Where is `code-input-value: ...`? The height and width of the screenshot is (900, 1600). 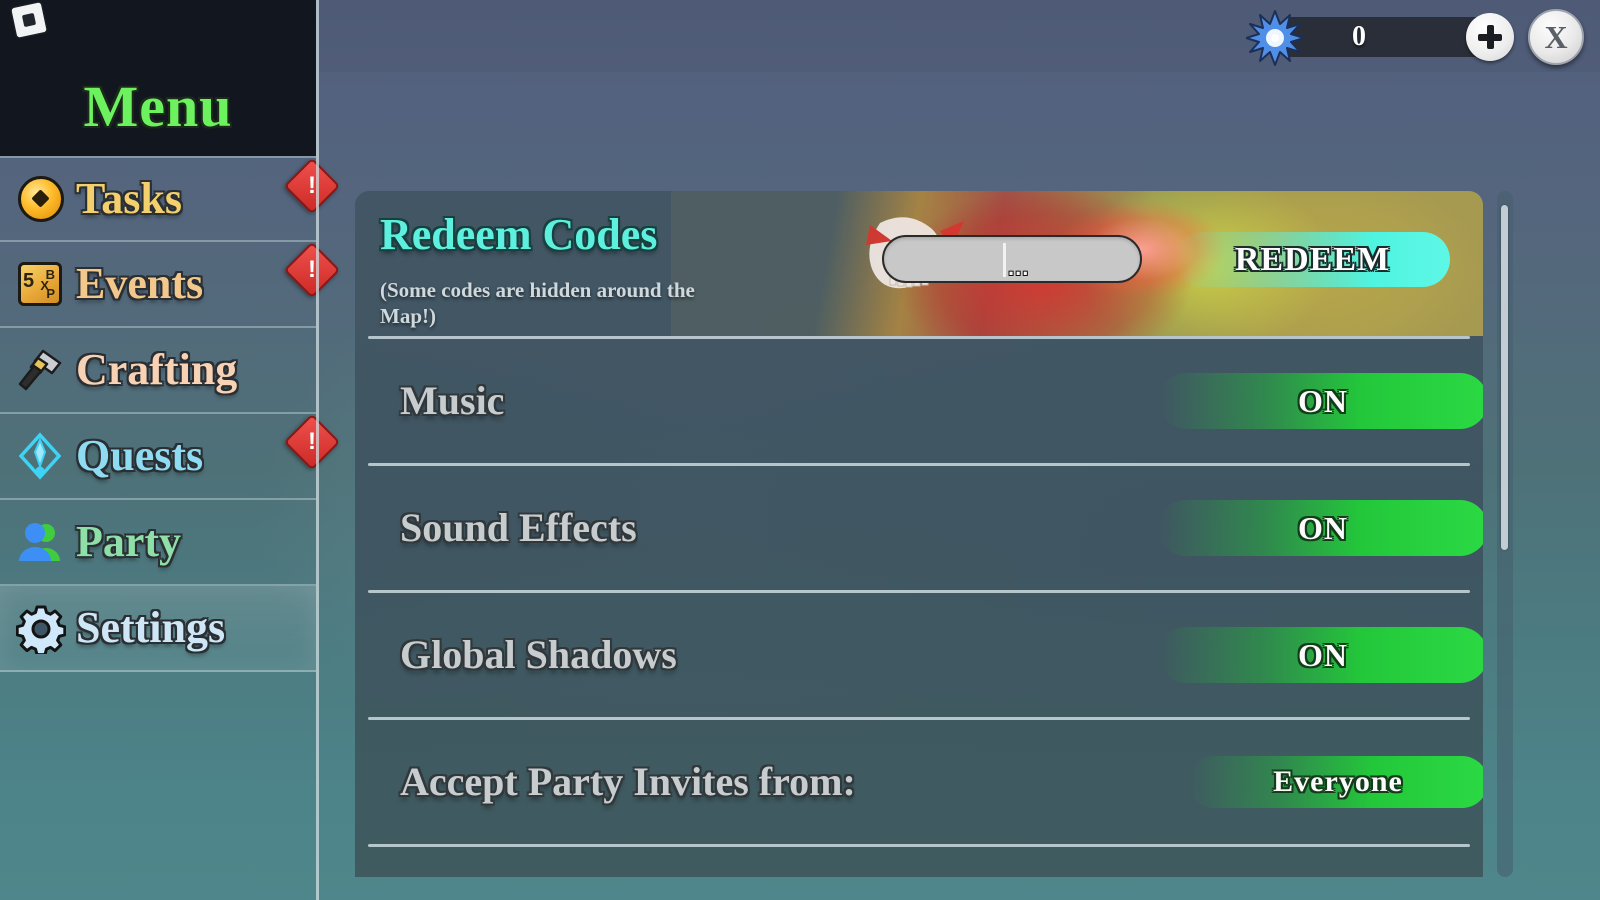
code-input-value: ... is located at coordinates (1019, 267).